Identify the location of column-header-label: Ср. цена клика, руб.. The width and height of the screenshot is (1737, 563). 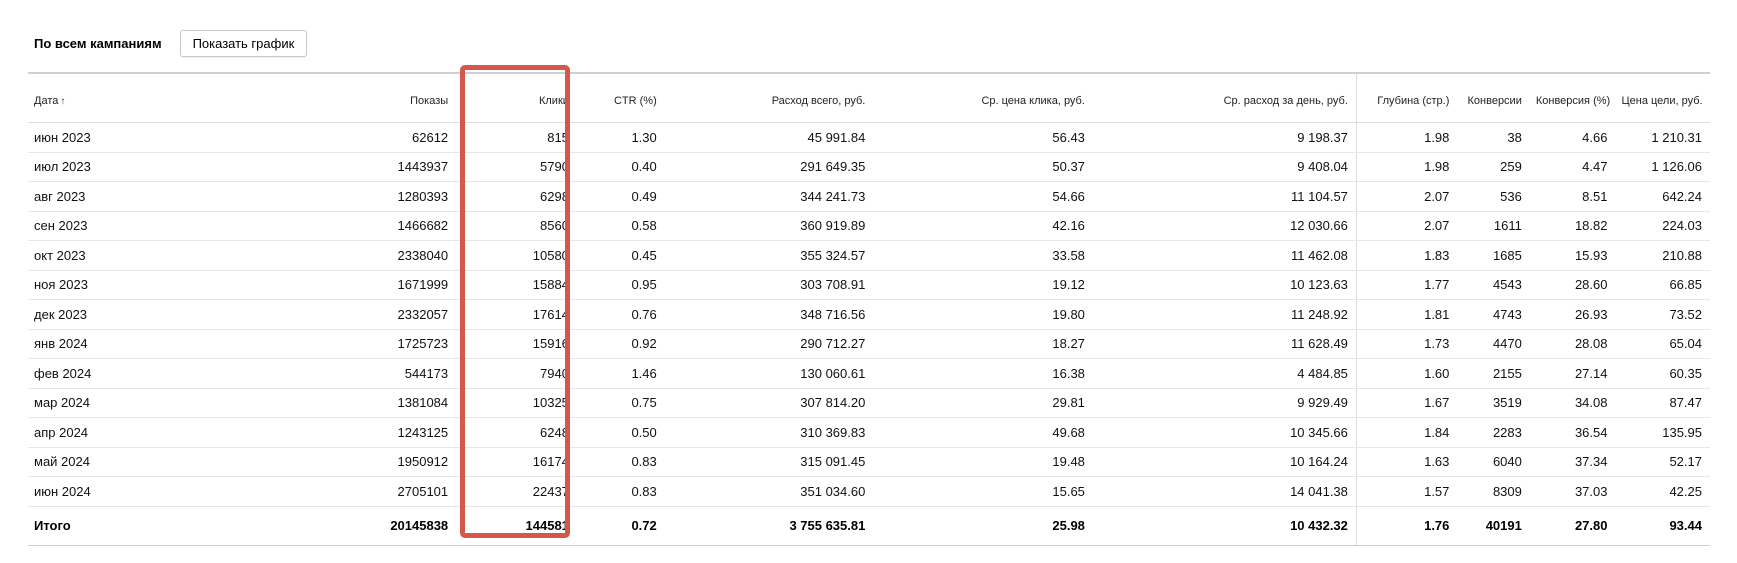
(1033, 101).